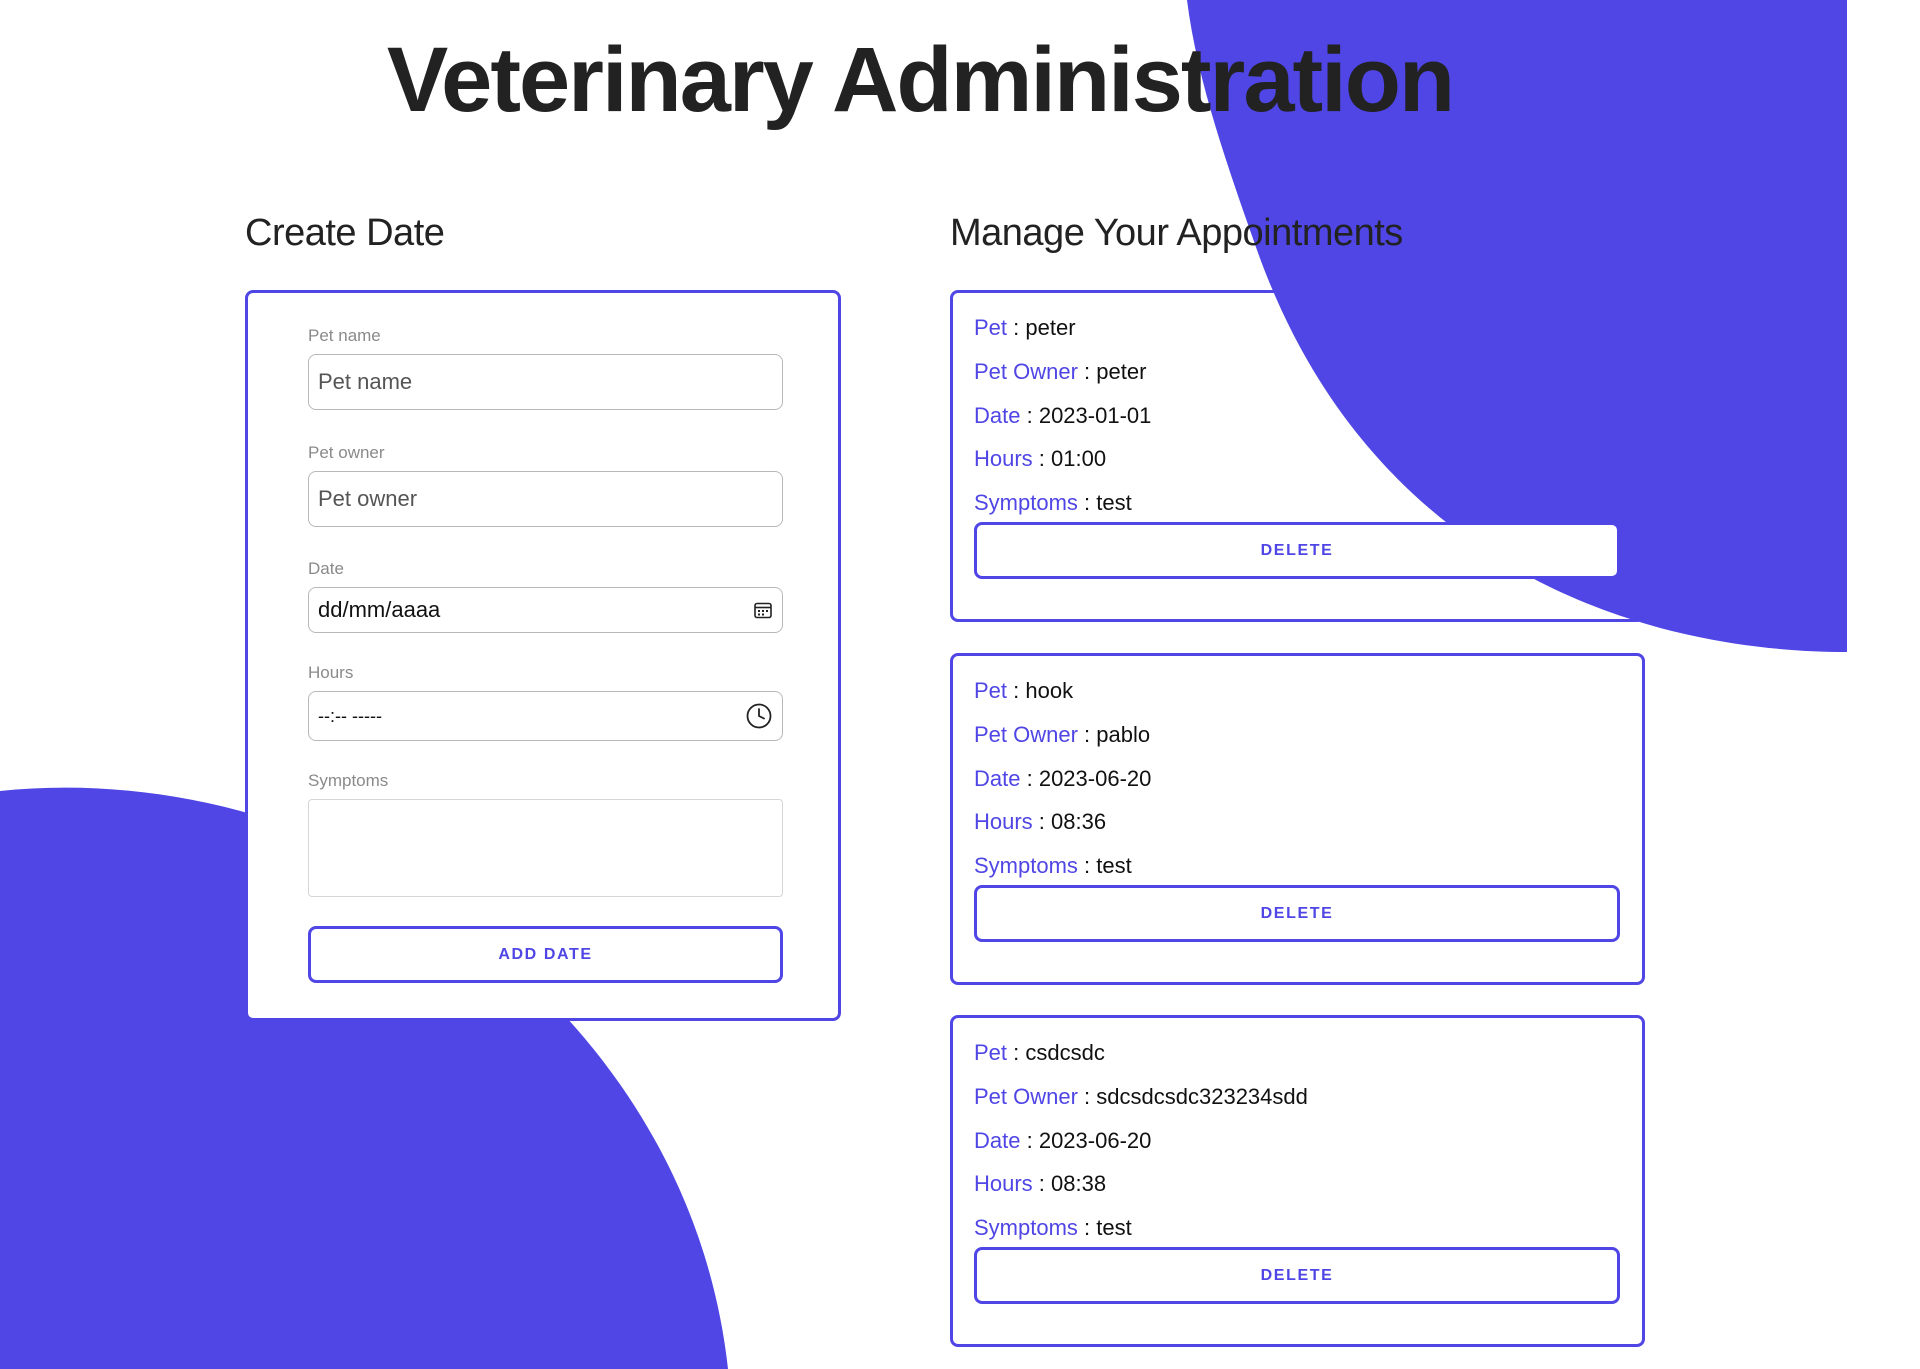  I want to click on date-value: 2023-01-01, so click(1095, 415).